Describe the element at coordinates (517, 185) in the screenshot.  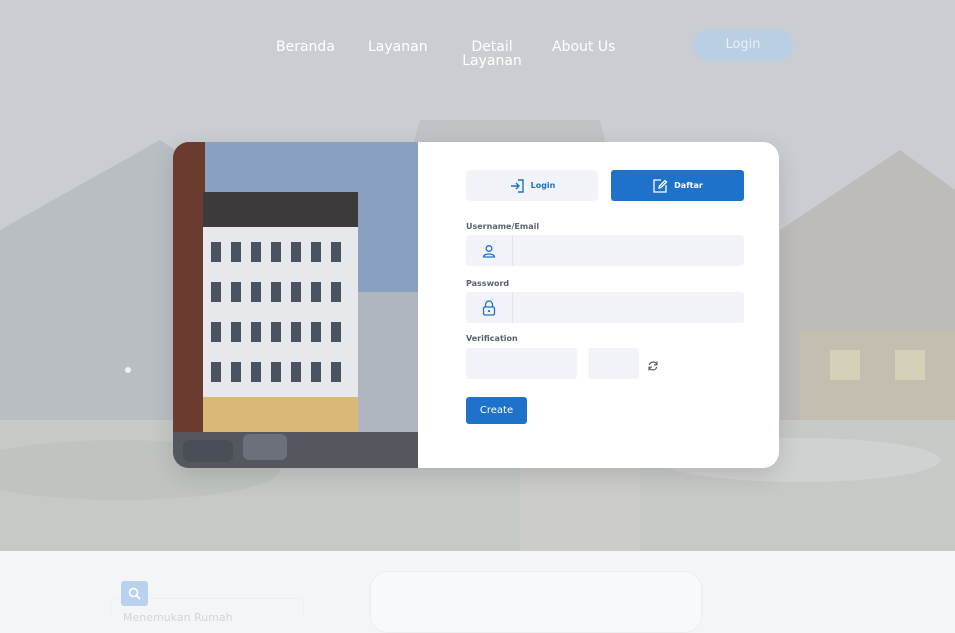
I see `login-icon` at that location.